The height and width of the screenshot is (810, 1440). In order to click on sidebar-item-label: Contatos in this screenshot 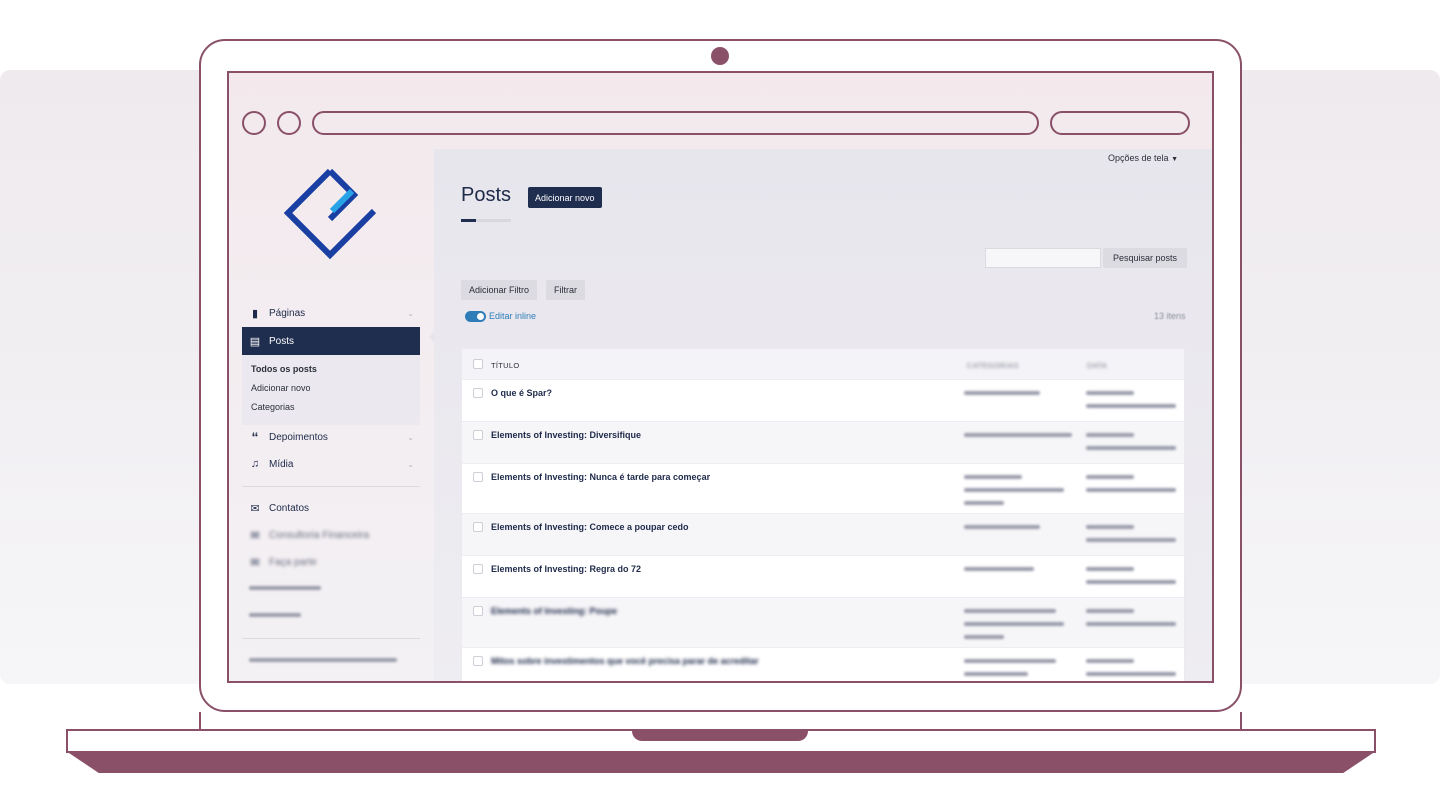, I will do `click(289, 508)`.